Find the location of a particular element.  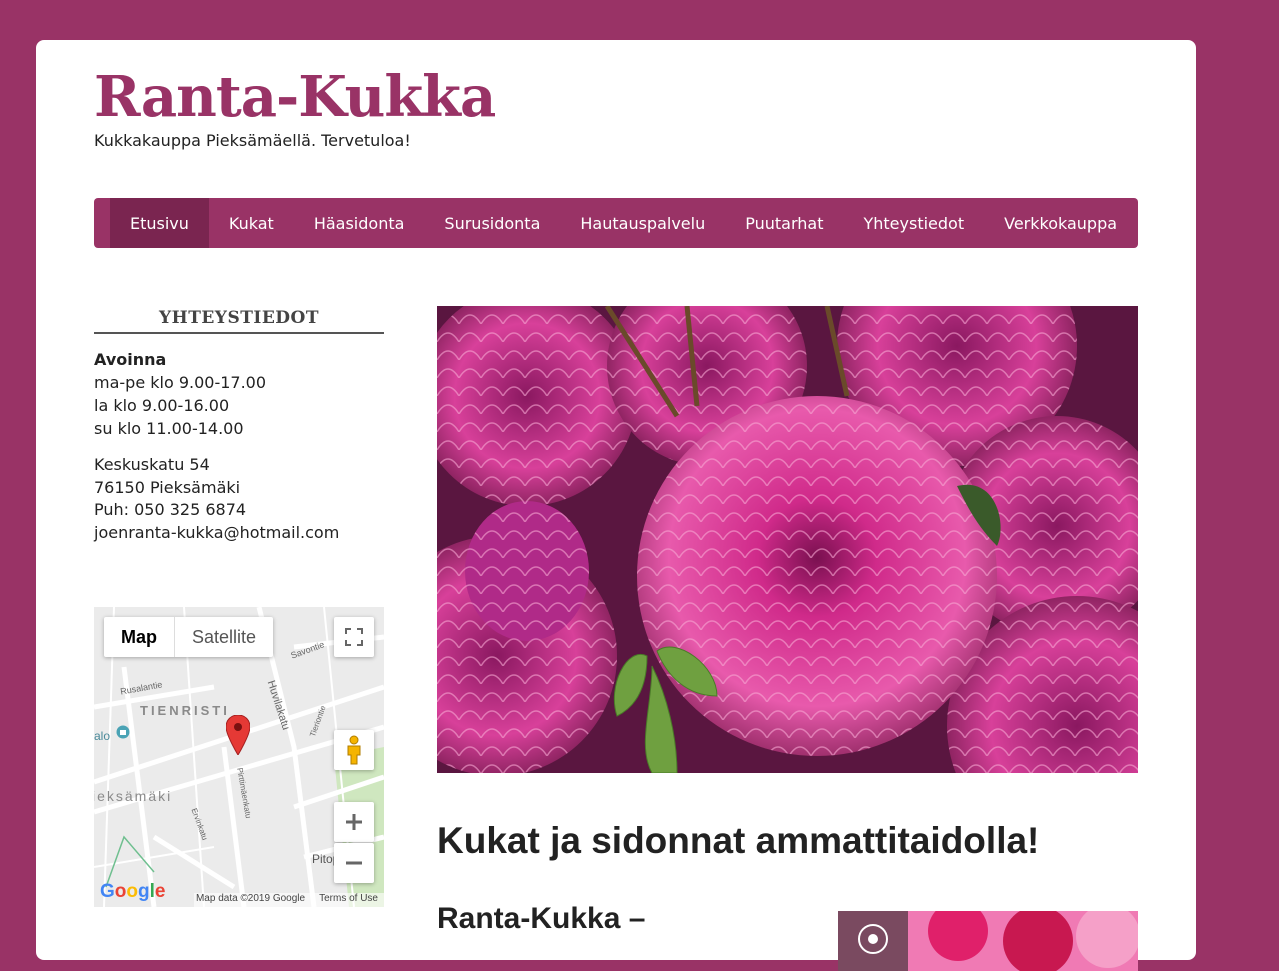

fullscreen-button is located at coordinates (354, 637).